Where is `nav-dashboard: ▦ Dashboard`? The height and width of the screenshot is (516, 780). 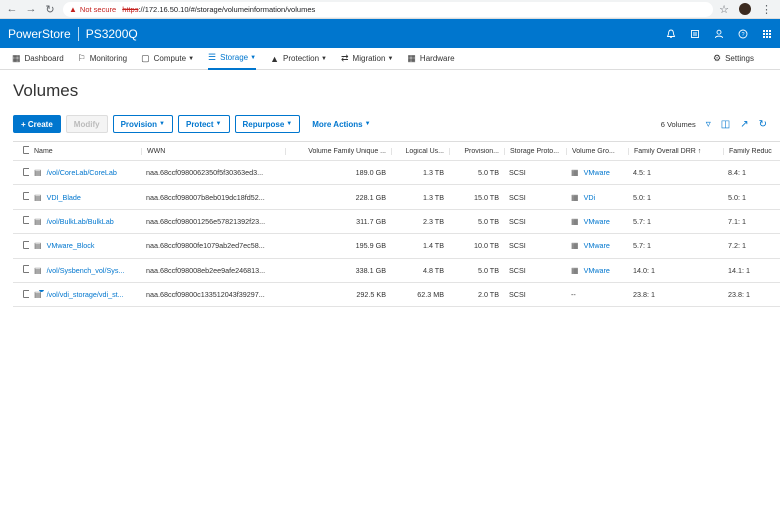 nav-dashboard: ▦ Dashboard is located at coordinates (38, 59).